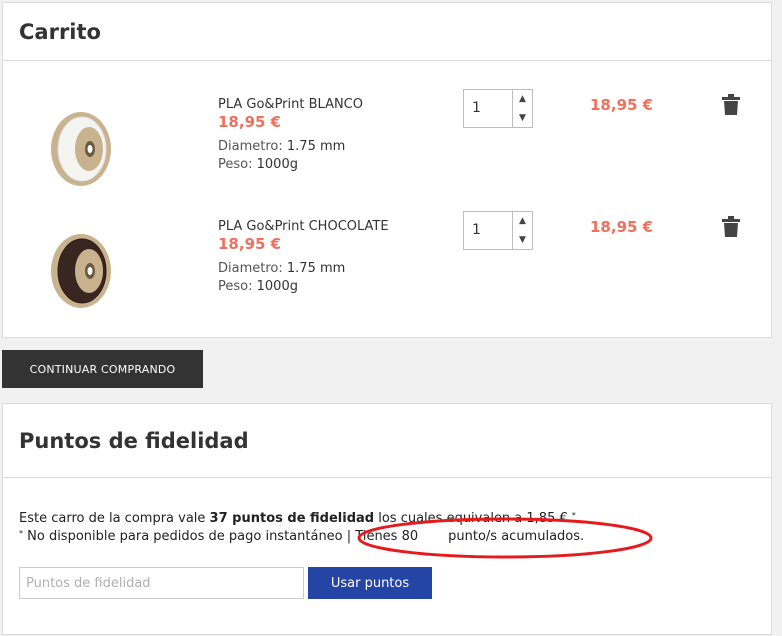 The width and height of the screenshot is (782, 636). I want to click on loyalty-balance: Tienes 80, so click(387, 536).